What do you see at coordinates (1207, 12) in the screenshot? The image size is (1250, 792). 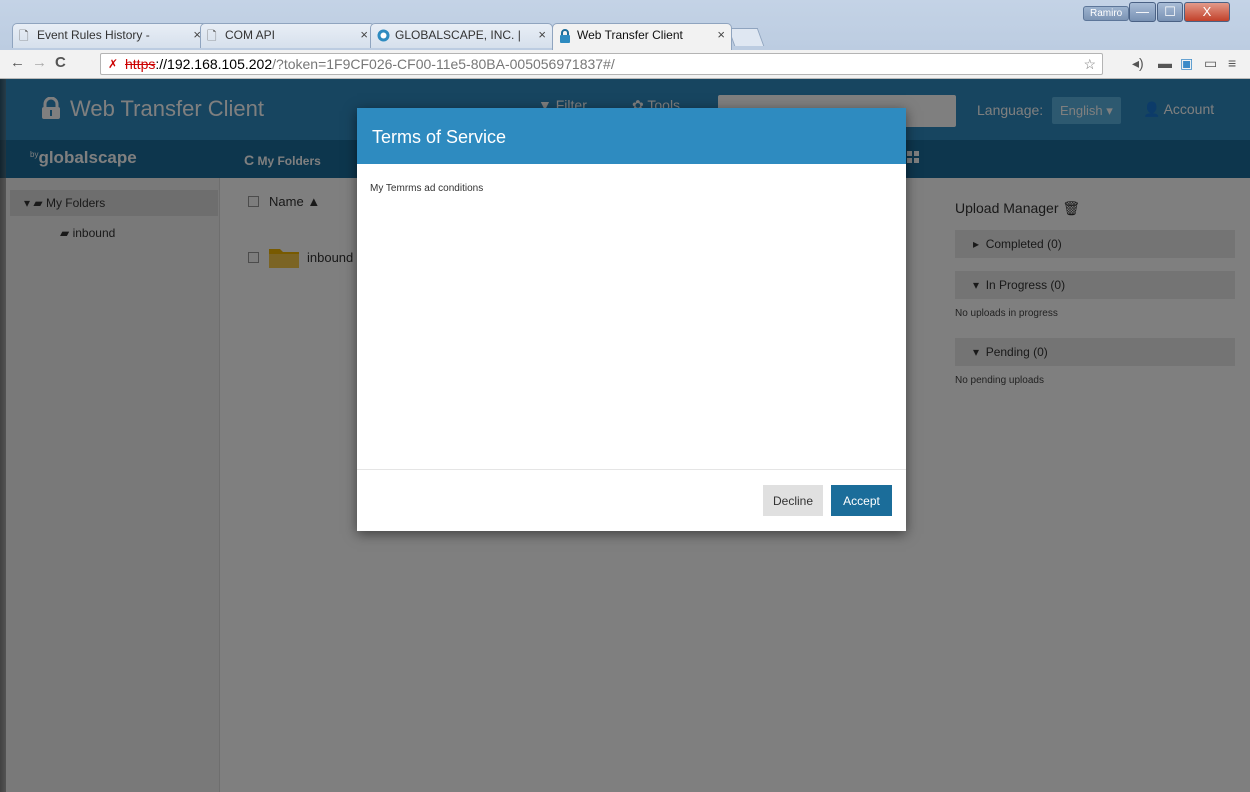 I see `close-window-button: X` at bounding box center [1207, 12].